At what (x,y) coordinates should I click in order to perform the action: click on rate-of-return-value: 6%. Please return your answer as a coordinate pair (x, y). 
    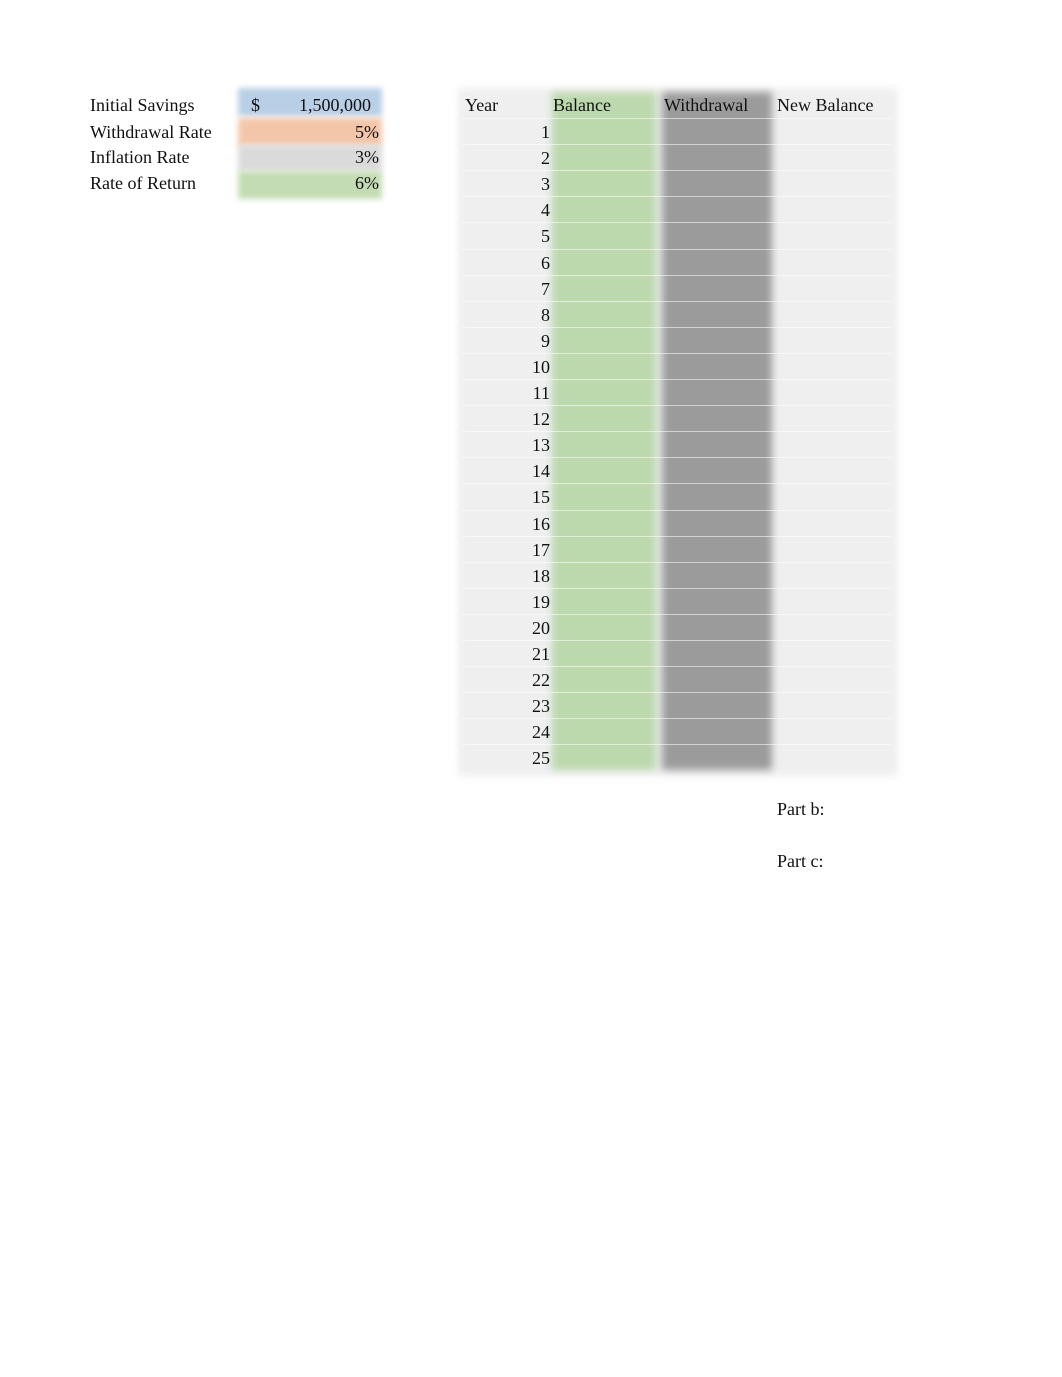
    Looking at the image, I should click on (309, 183).